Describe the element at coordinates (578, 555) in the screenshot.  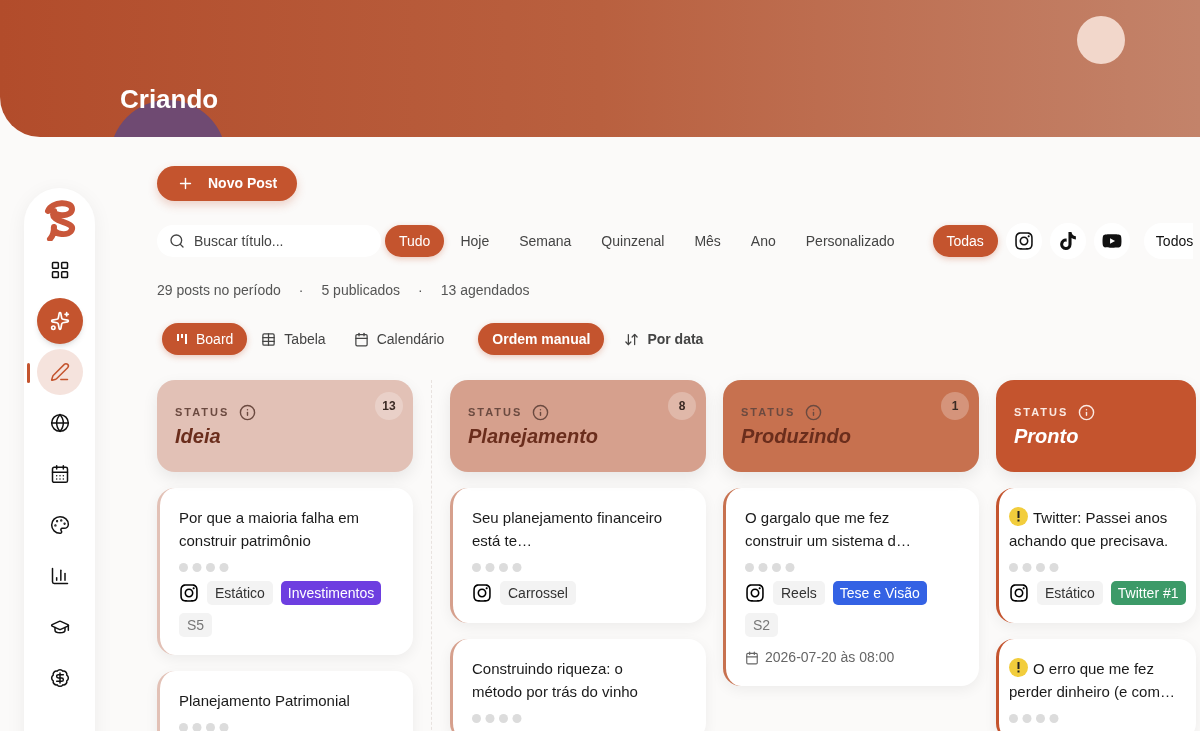
I see `post-card: Seu planejamento financeiro está te… Carrossel` at that location.